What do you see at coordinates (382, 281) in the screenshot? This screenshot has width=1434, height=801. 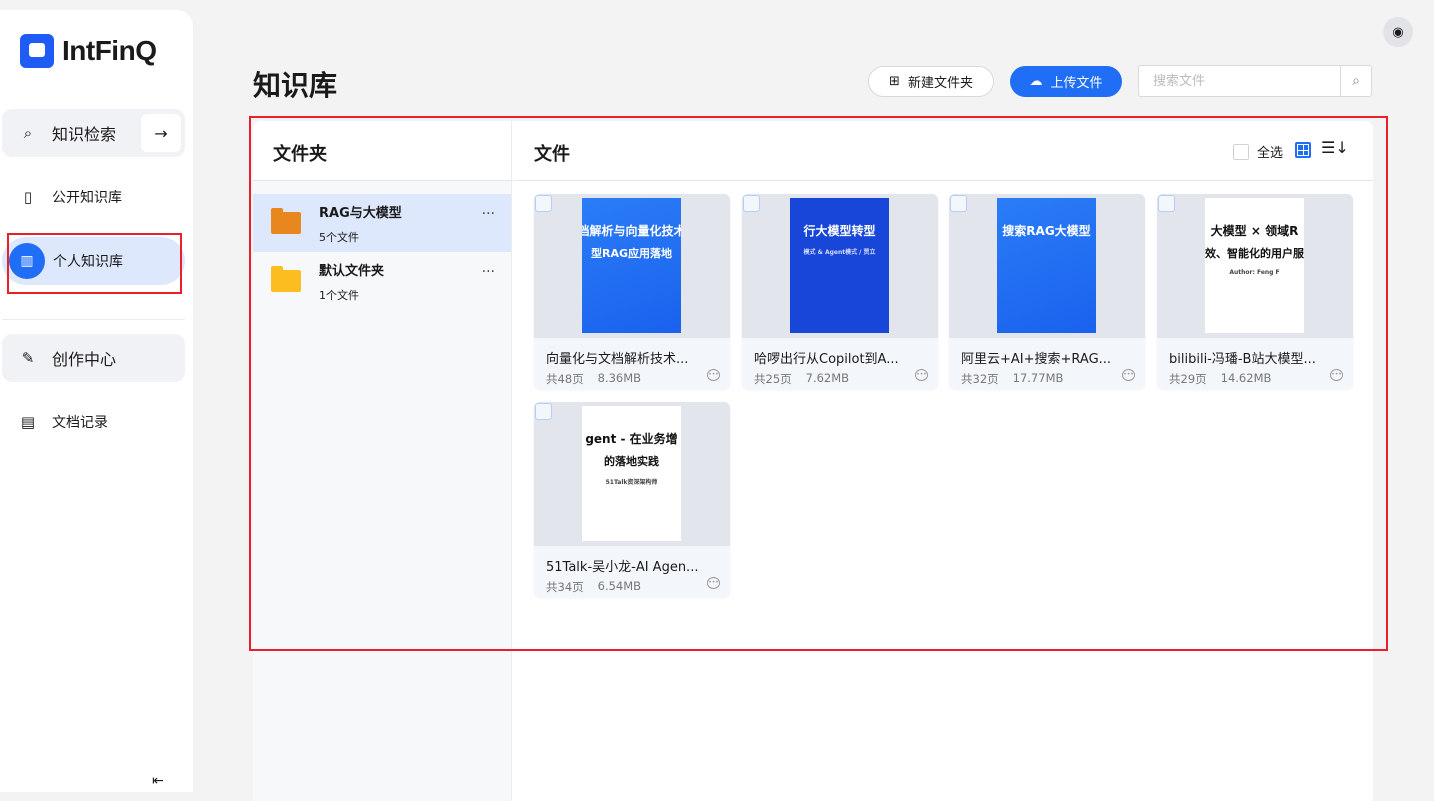 I see `folder-item: 默认文件夹 1个文件 ···` at bounding box center [382, 281].